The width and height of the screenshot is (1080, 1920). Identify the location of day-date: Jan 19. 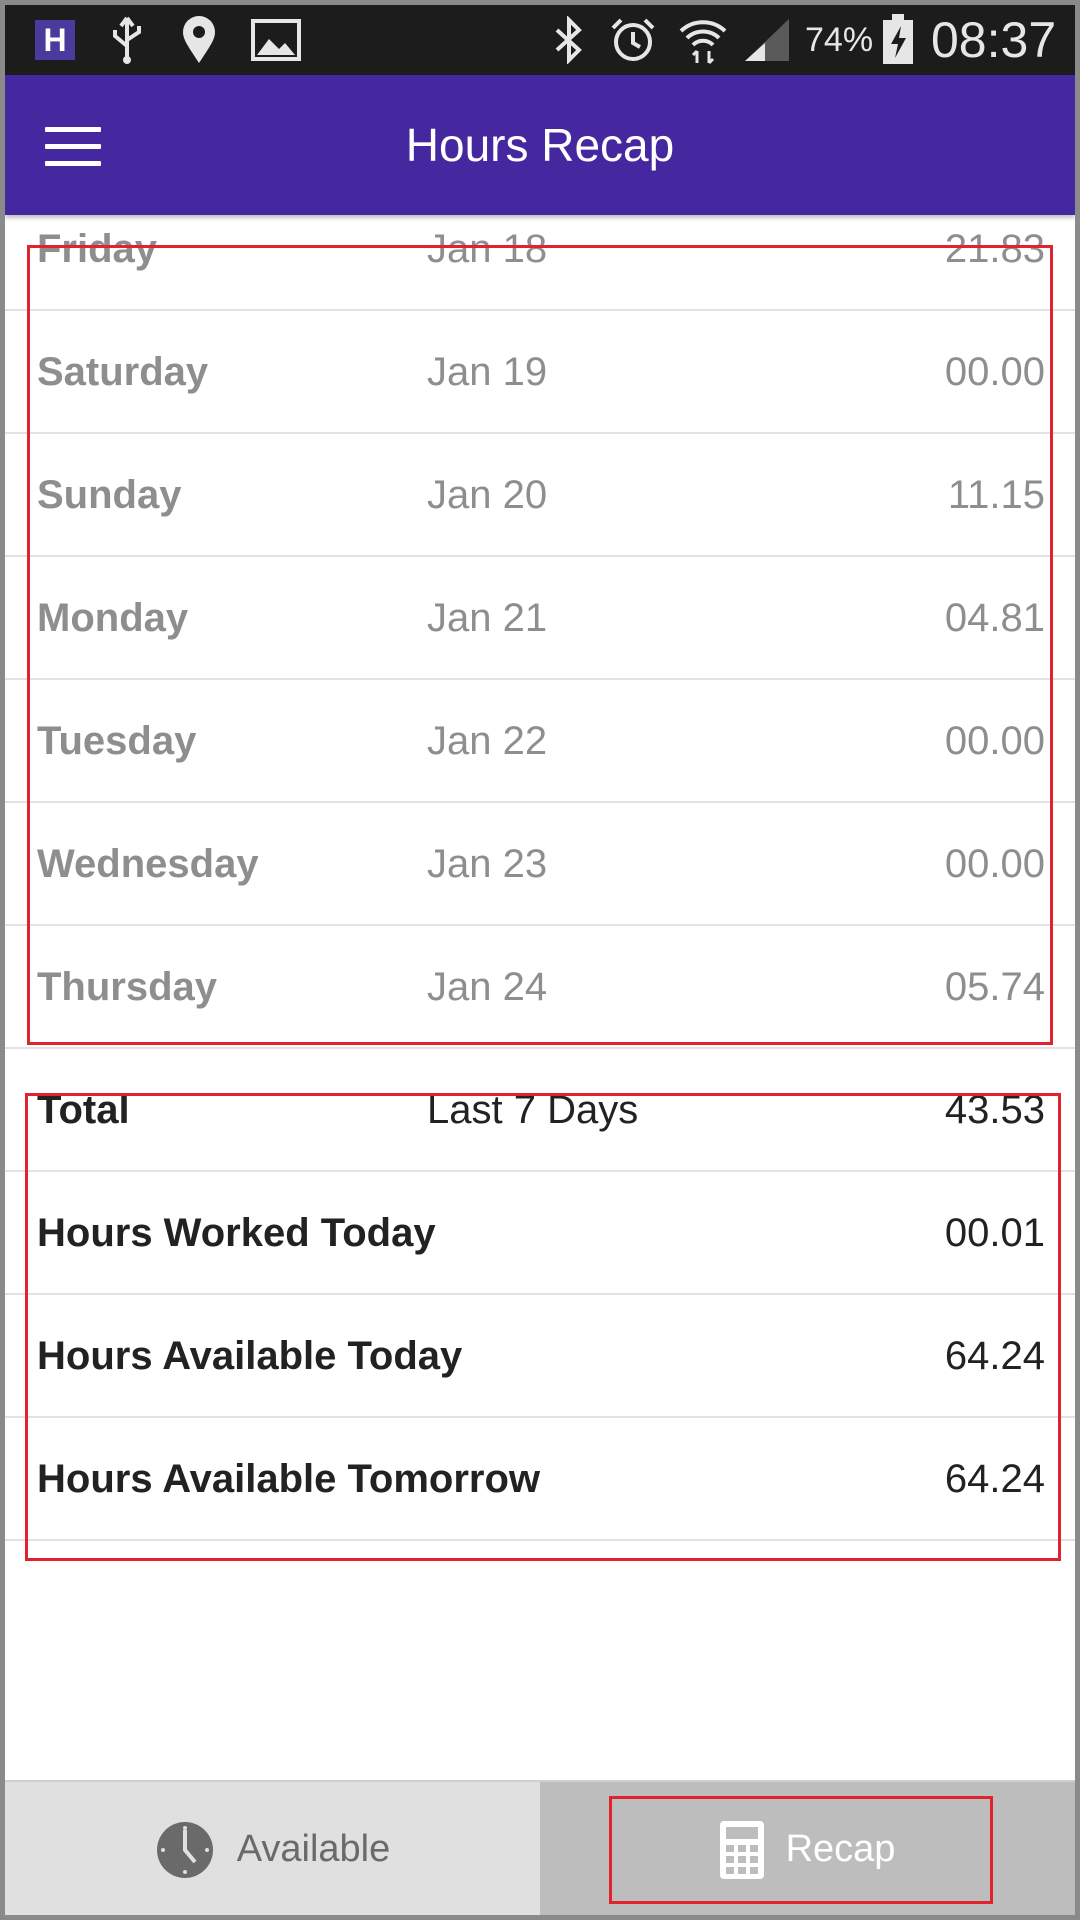
(487, 372).